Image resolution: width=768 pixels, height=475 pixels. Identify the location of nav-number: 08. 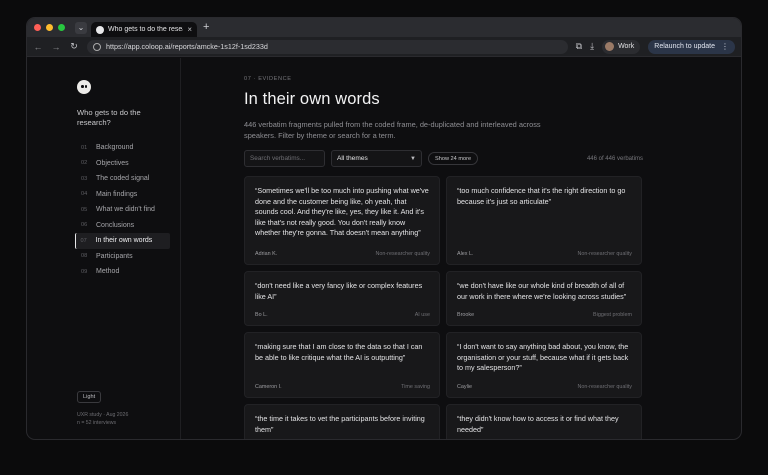
(84, 256).